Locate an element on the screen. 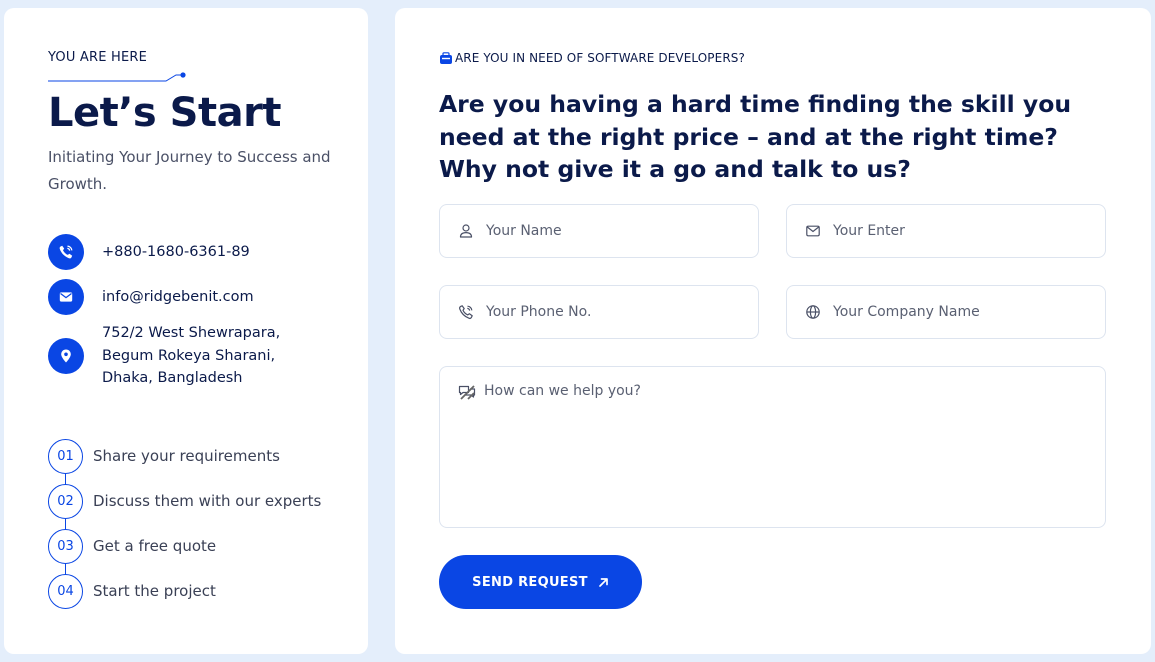 The width and height of the screenshot is (1155, 662). step-number: 02 is located at coordinates (65, 501).